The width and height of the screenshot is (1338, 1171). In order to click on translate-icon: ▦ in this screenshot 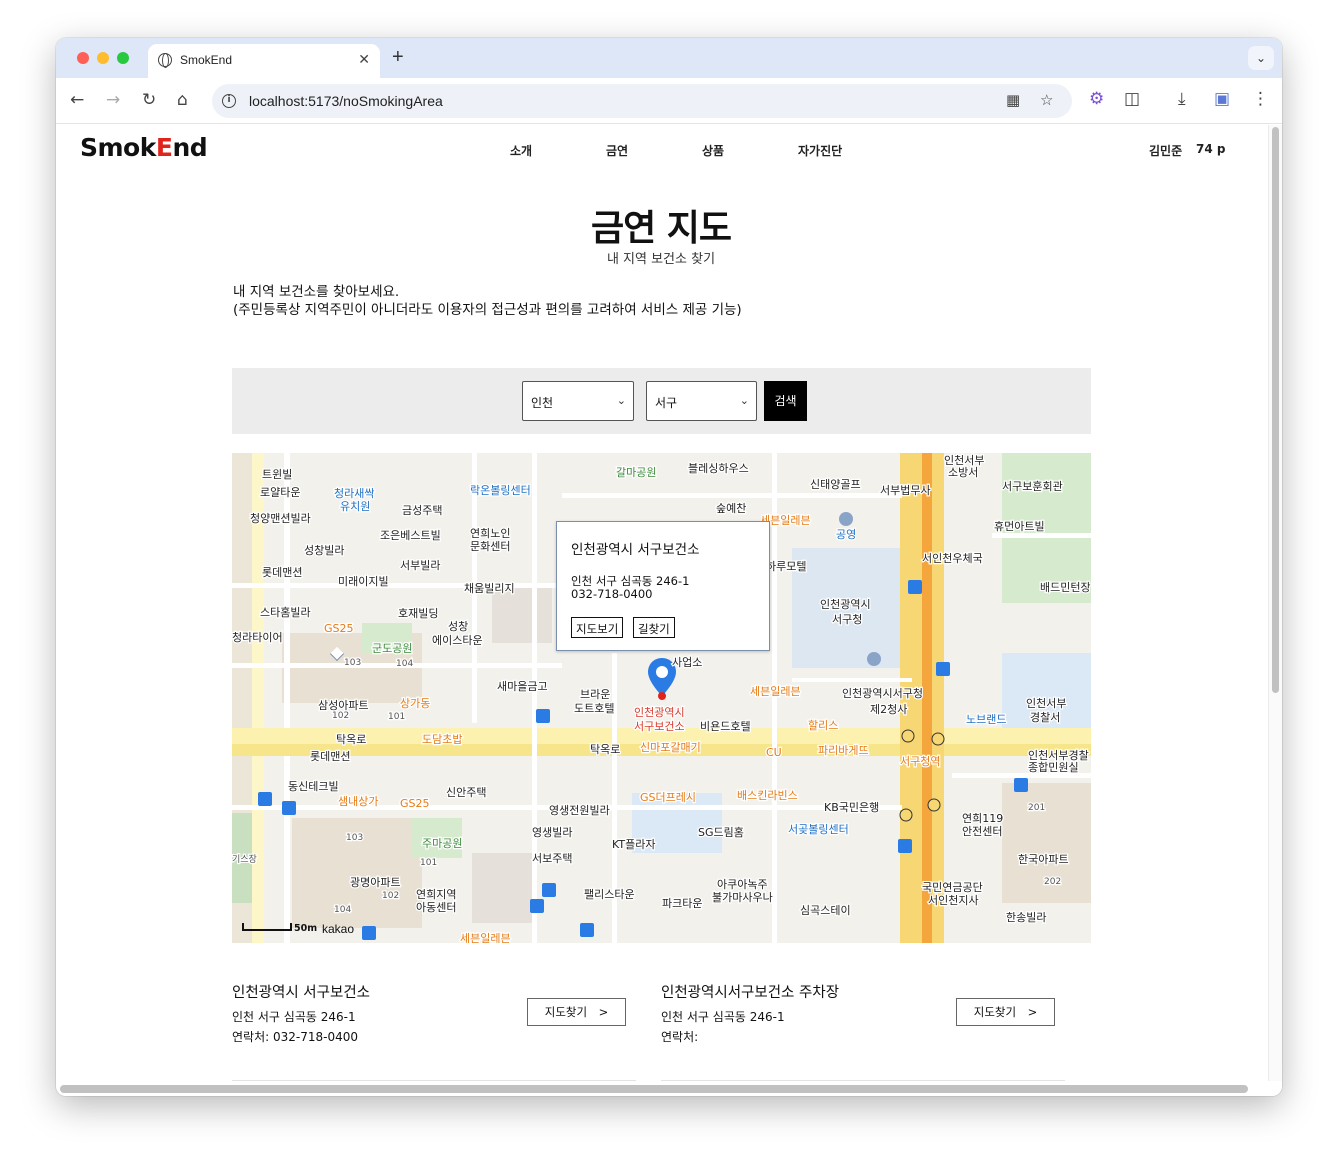, I will do `click(1013, 100)`.